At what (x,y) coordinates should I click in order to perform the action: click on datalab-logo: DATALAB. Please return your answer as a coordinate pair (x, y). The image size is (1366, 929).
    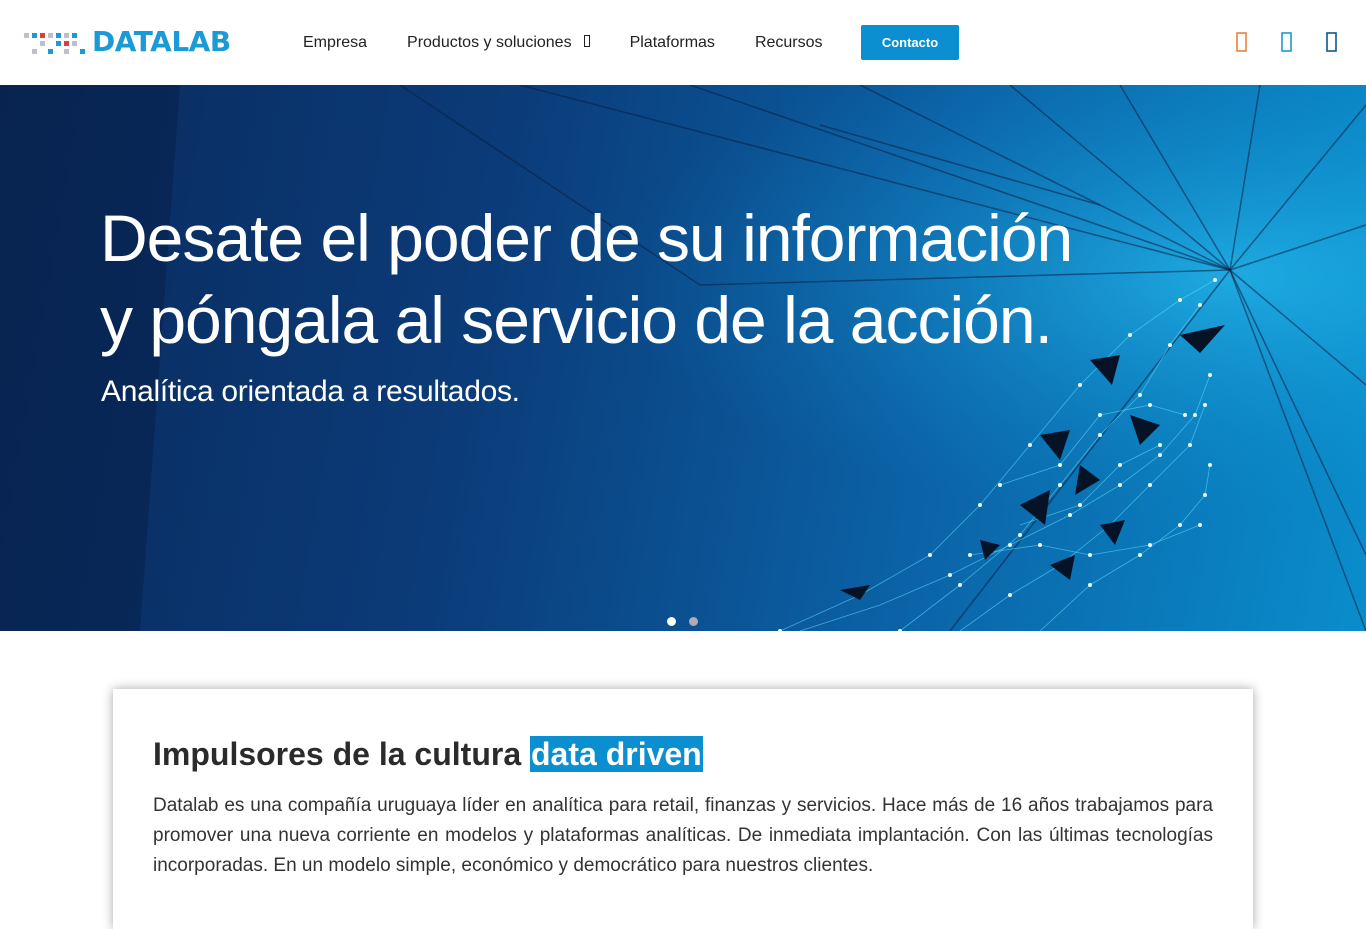
    Looking at the image, I should click on (127, 42).